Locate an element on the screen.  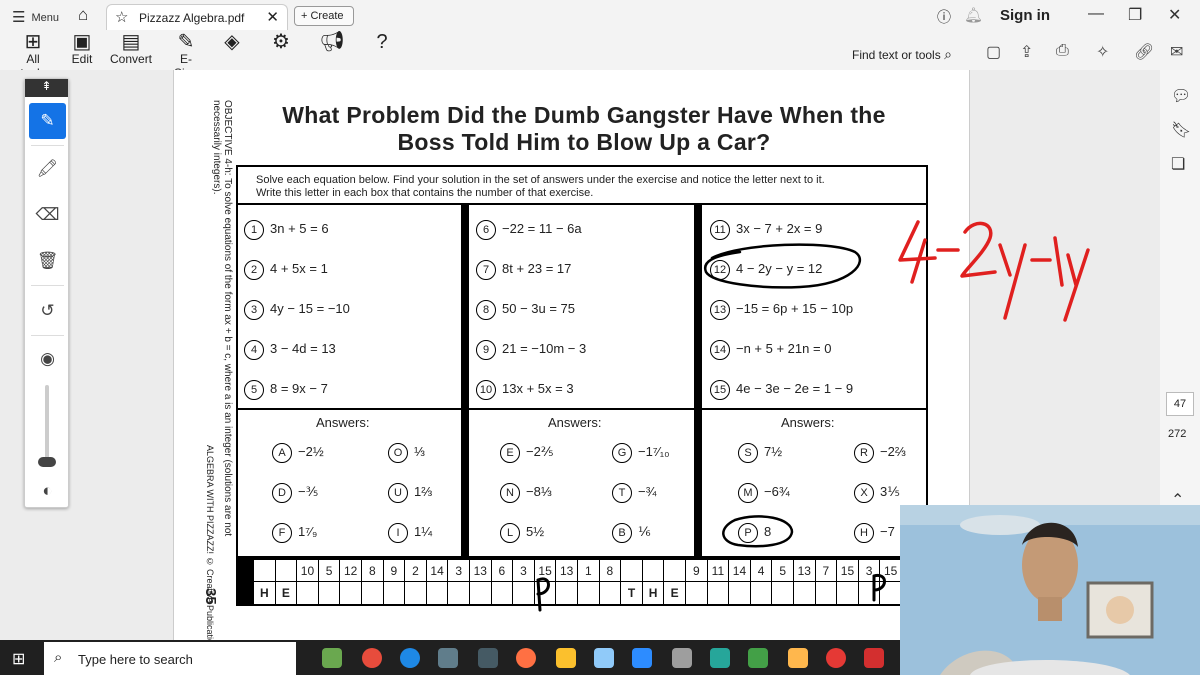
taskbar: ⊞ ⌕ Type here to search is located at coordinates (450, 657).